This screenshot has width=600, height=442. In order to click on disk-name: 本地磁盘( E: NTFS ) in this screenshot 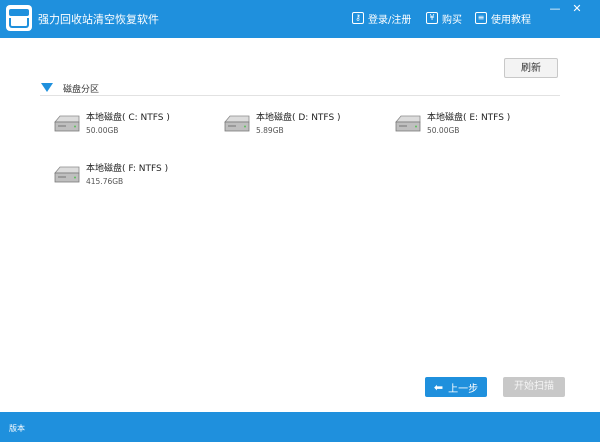, I will do `click(469, 118)`.